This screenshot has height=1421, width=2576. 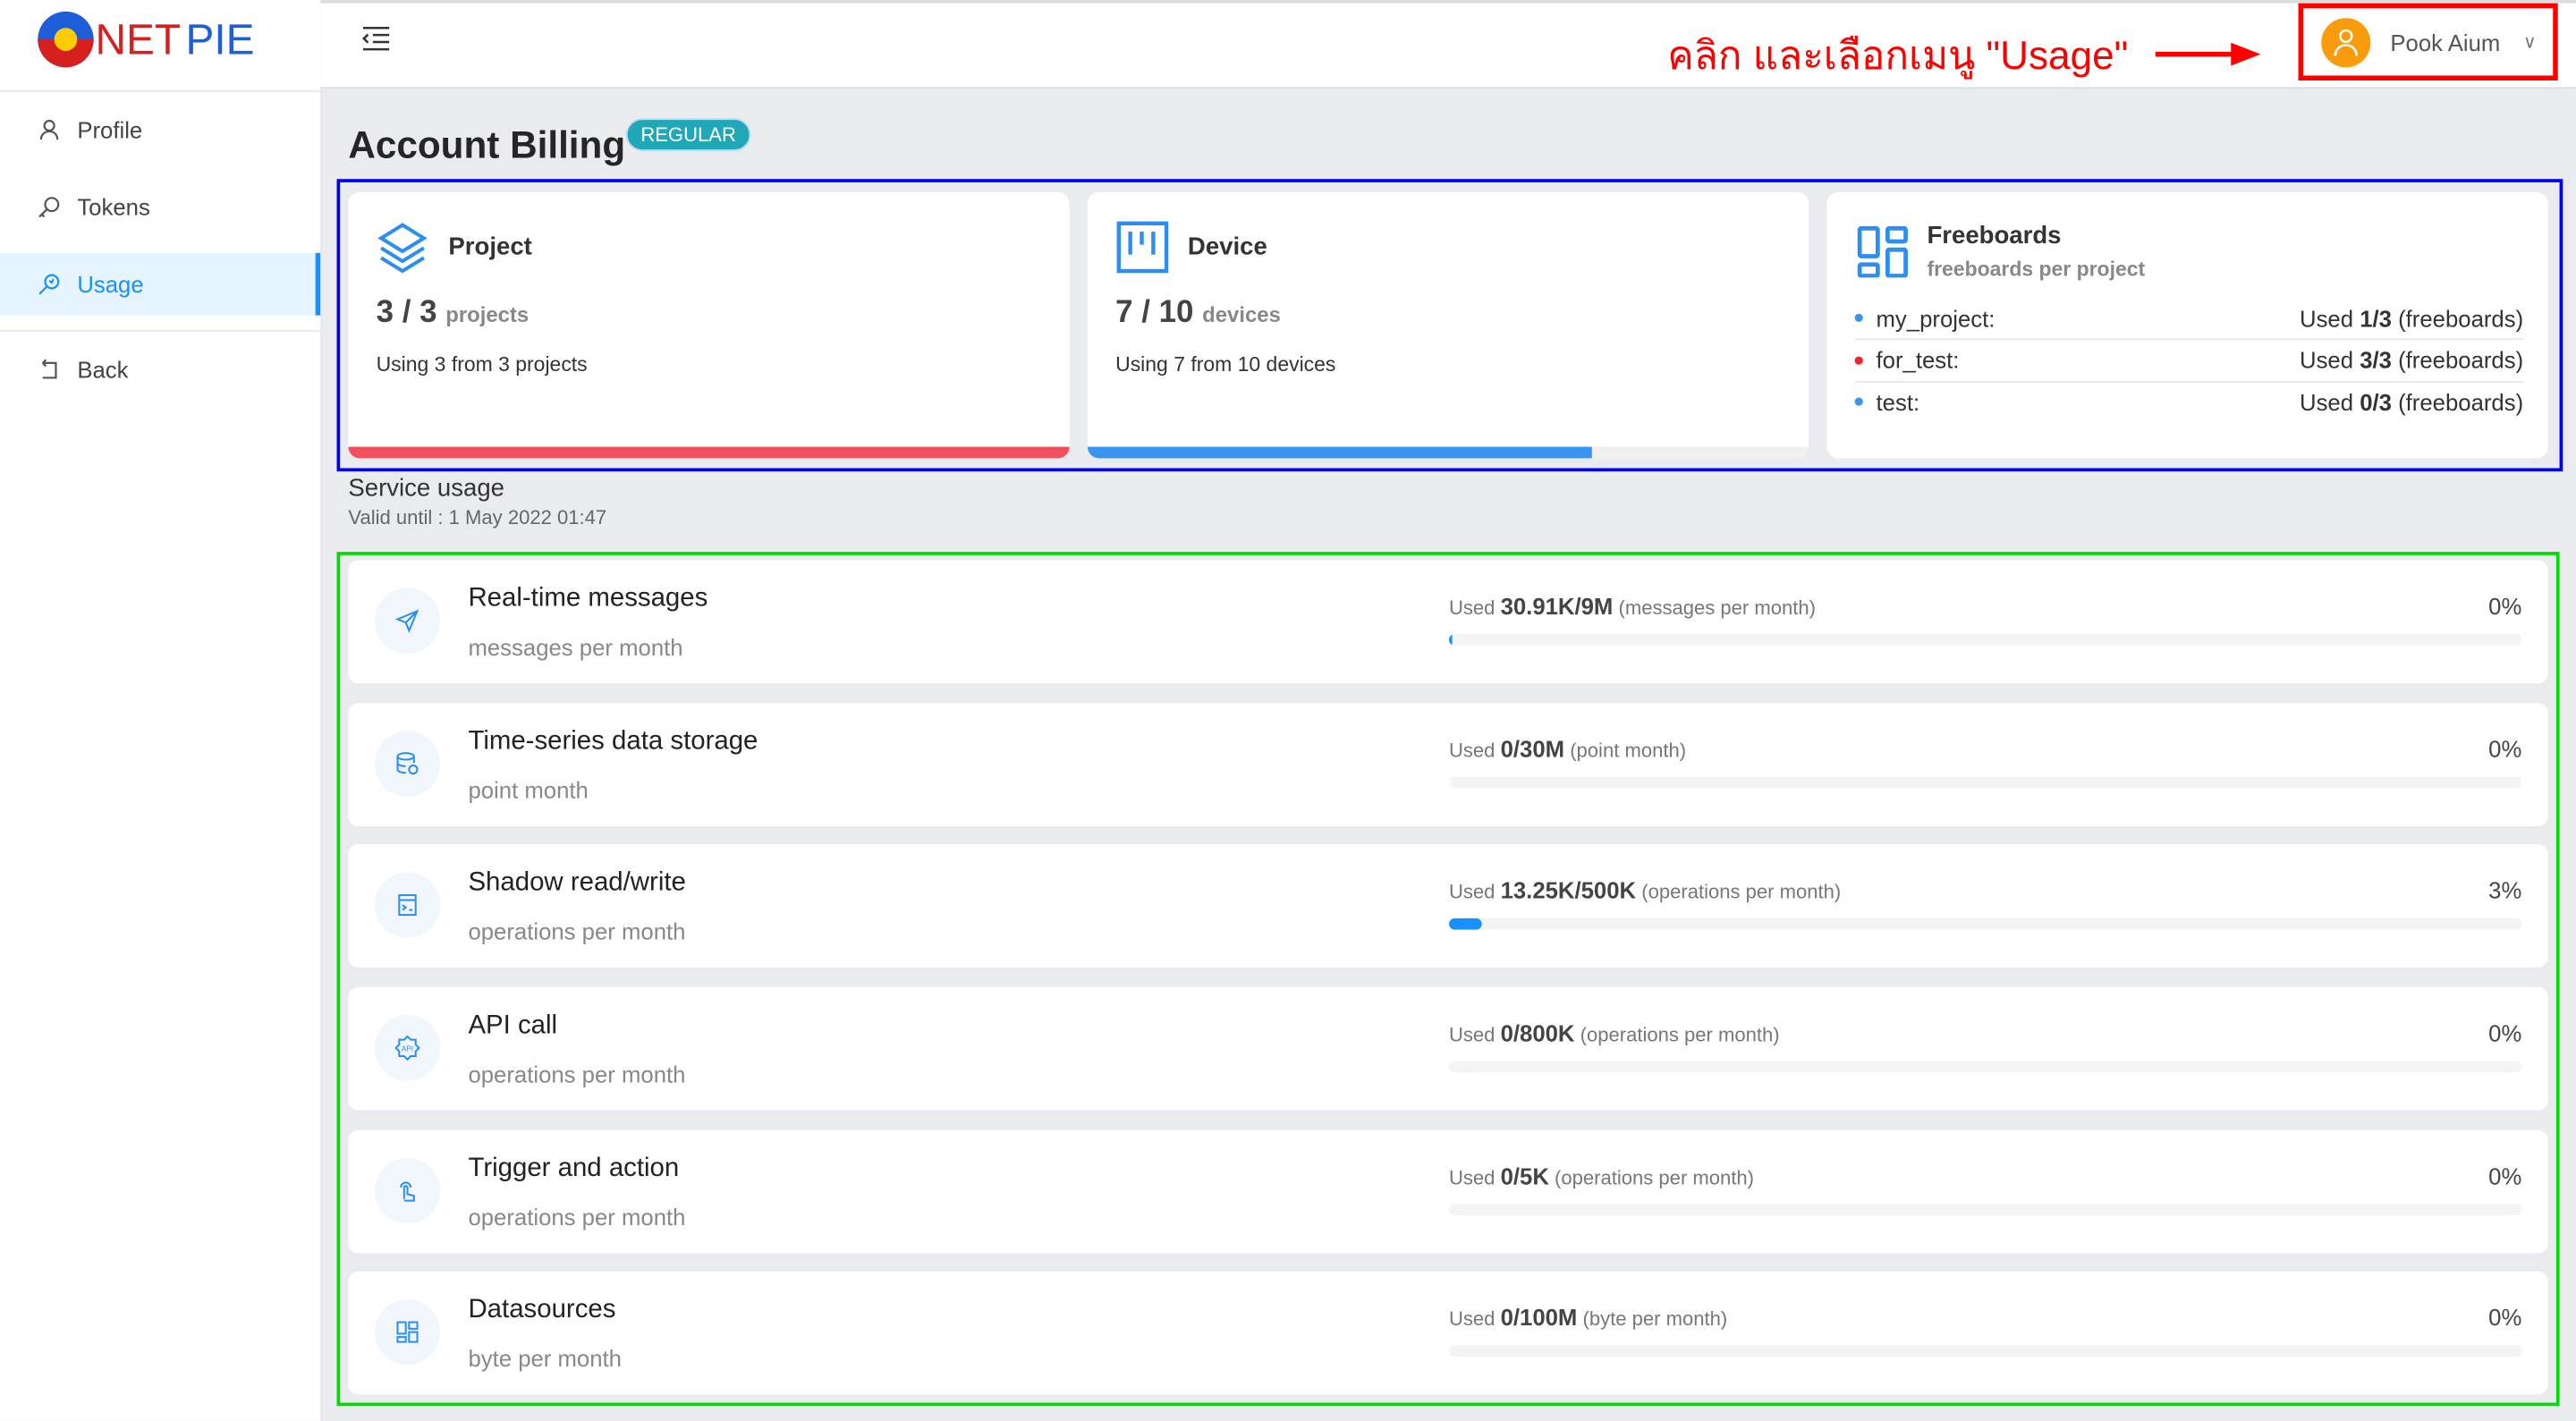 I want to click on service-subtitle: point month, so click(x=528, y=790).